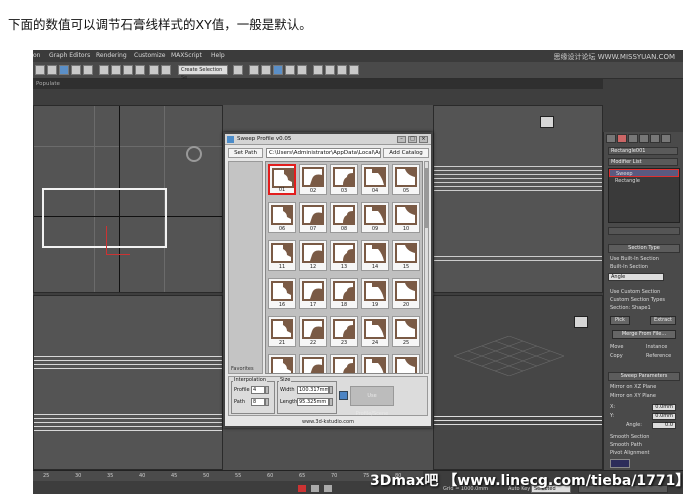 This screenshot has width=692, height=494. What do you see at coordinates (406, 255) in the screenshot?
I see `profile-thumbnail: 15` at bounding box center [406, 255].